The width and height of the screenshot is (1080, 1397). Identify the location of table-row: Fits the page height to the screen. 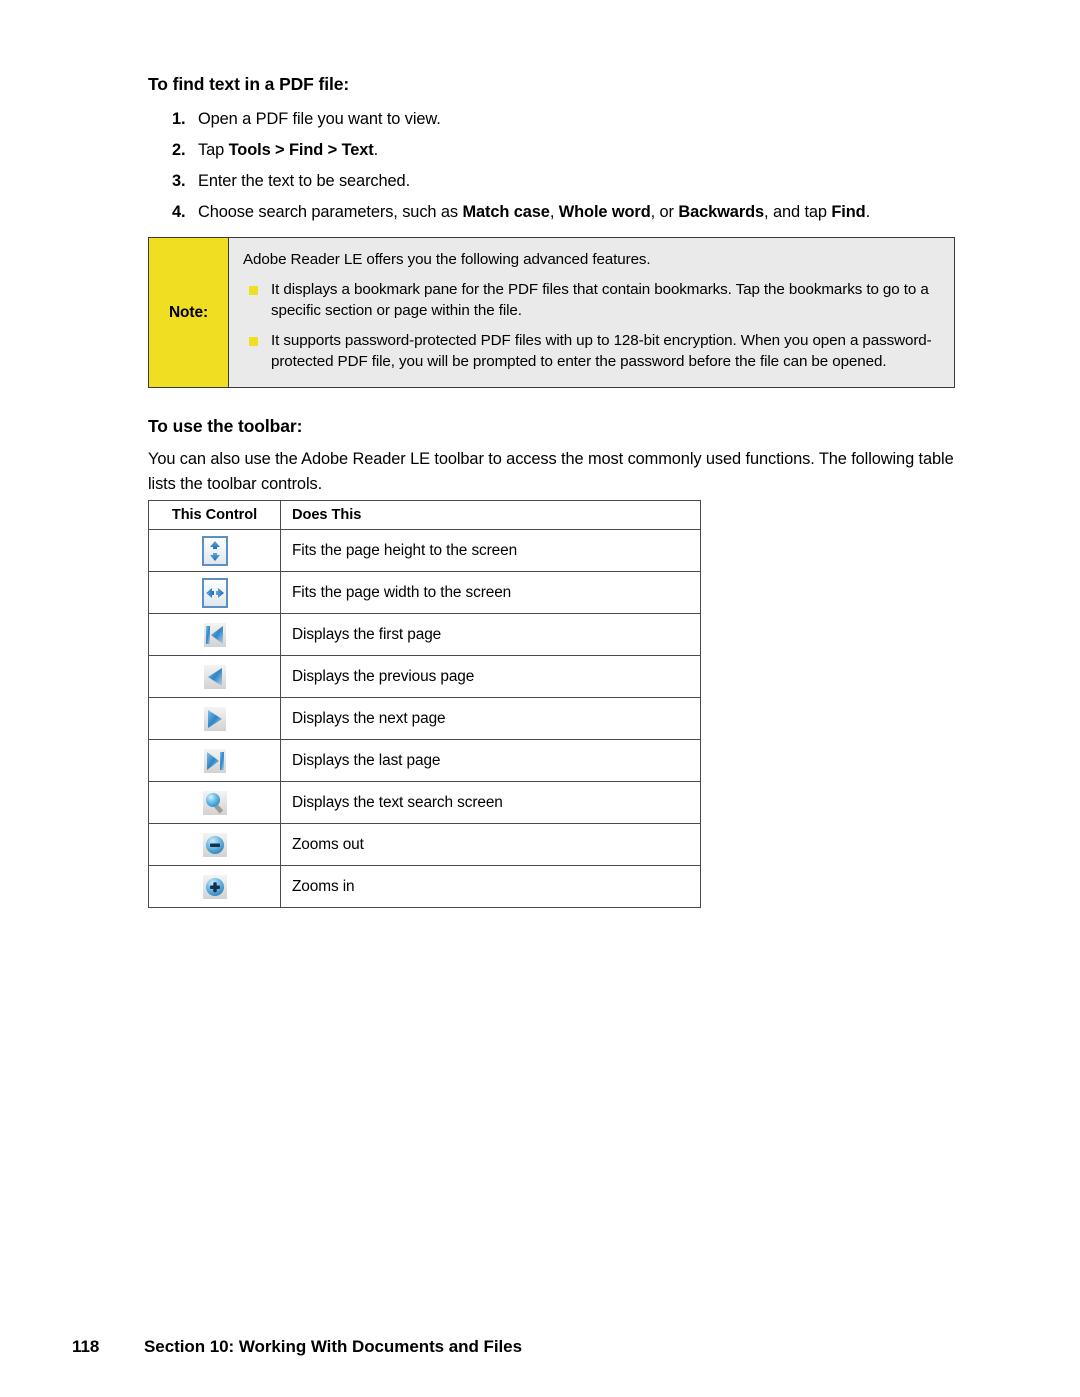
(424, 550).